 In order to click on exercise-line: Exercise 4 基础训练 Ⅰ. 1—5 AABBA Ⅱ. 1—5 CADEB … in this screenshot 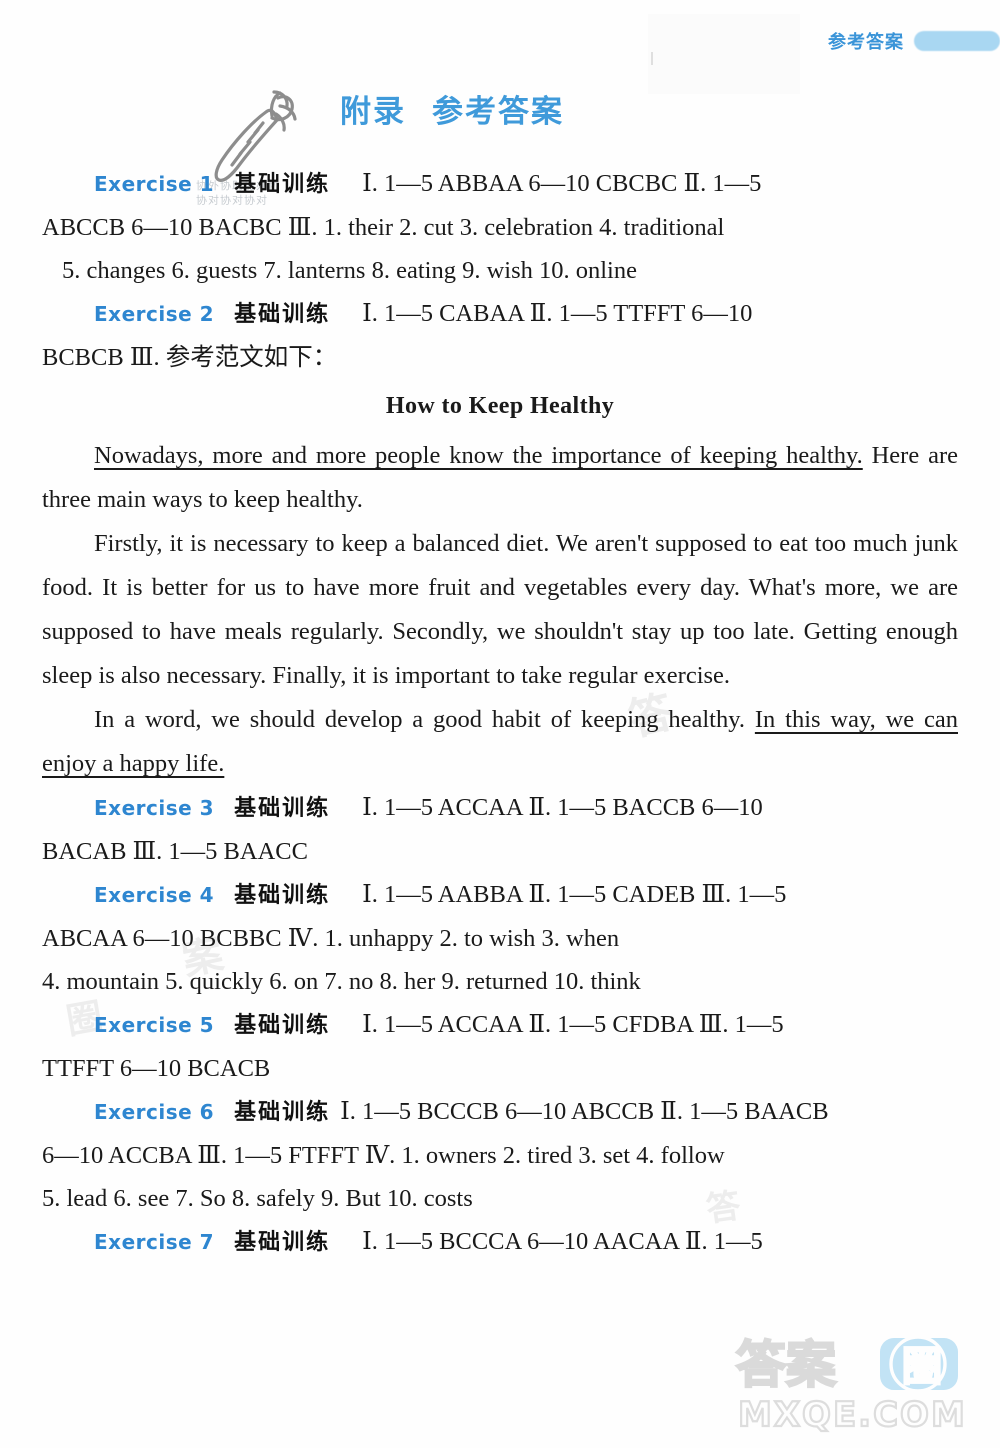, I will do `click(500, 895)`.